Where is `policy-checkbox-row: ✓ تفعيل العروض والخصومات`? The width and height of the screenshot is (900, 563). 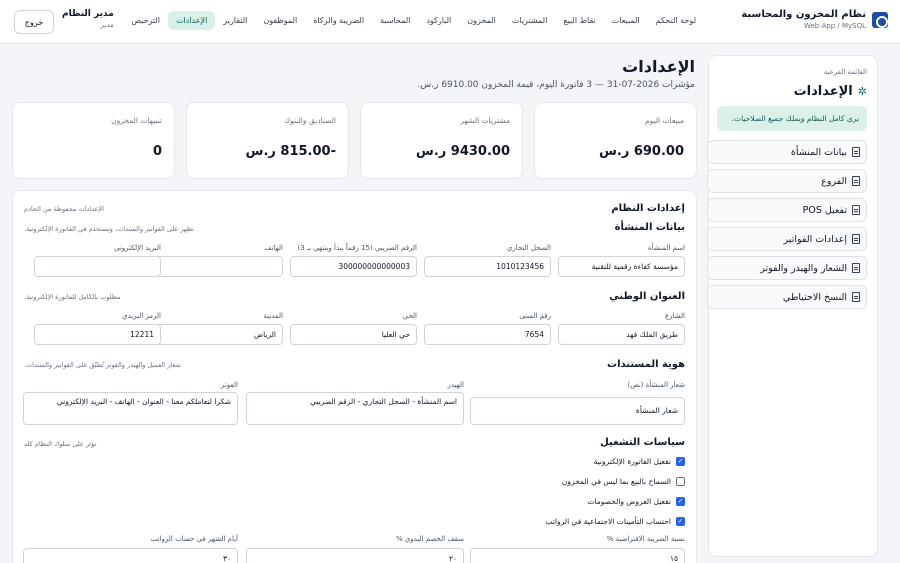
policy-checkbox-row: ✓ تفعيل العروض والخصومات is located at coordinates (636, 501).